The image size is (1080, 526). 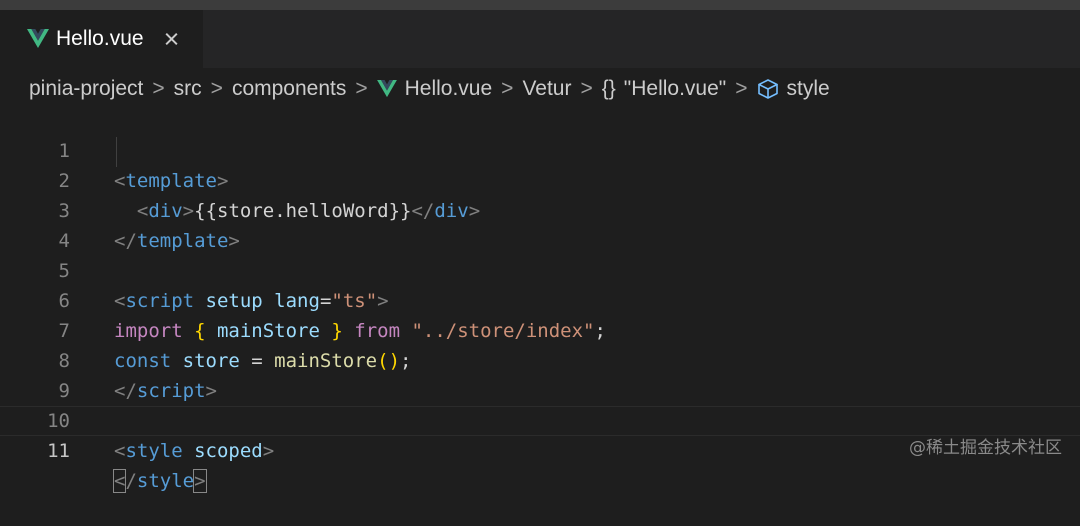 I want to click on cube-icon, so click(x=767, y=89).